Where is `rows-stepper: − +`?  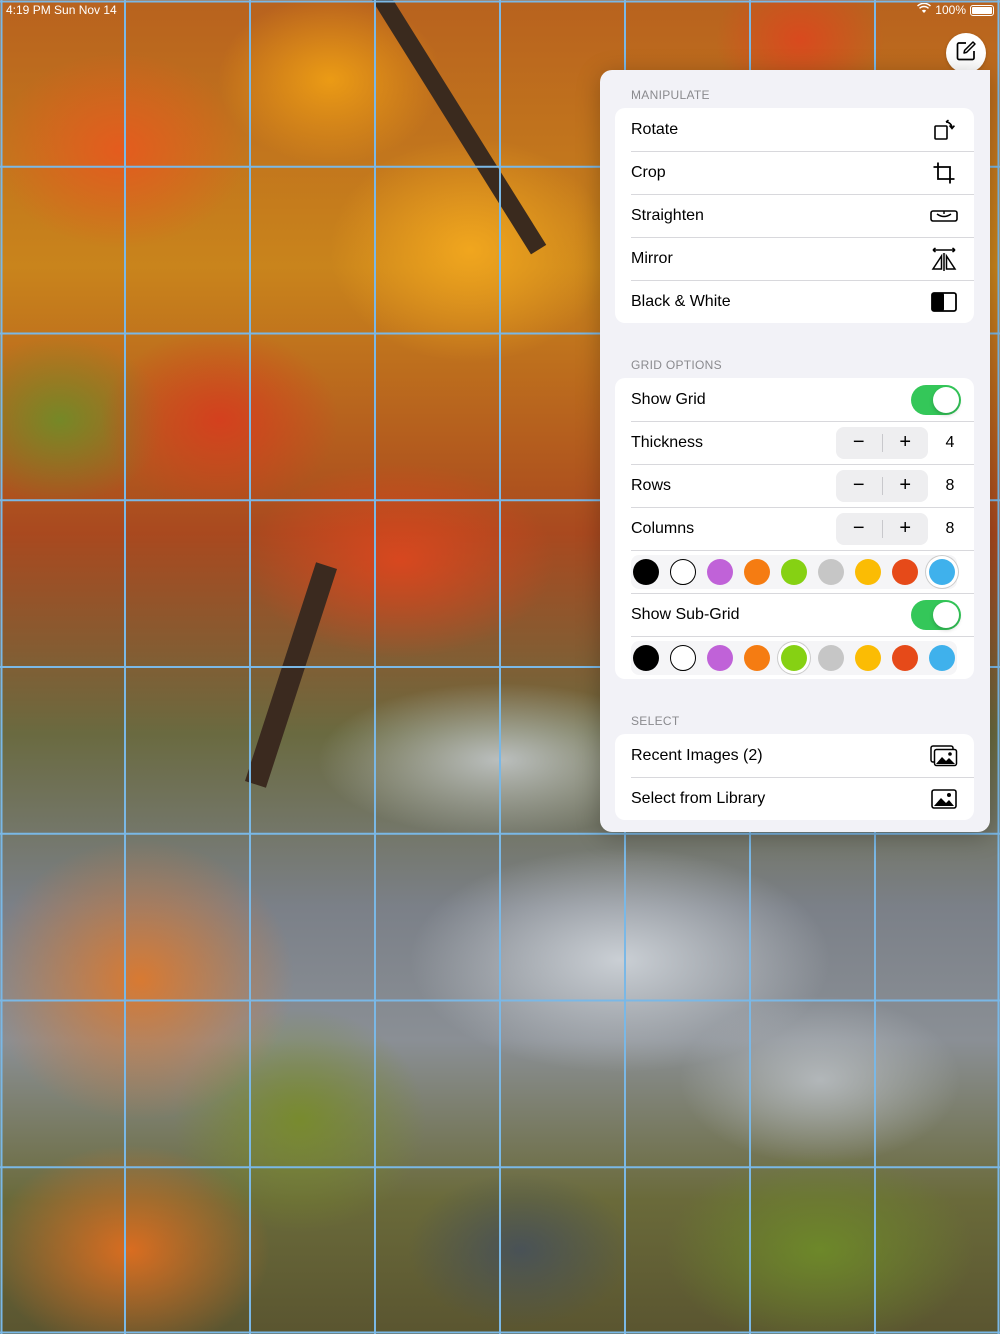
rows-stepper: − + is located at coordinates (882, 485).